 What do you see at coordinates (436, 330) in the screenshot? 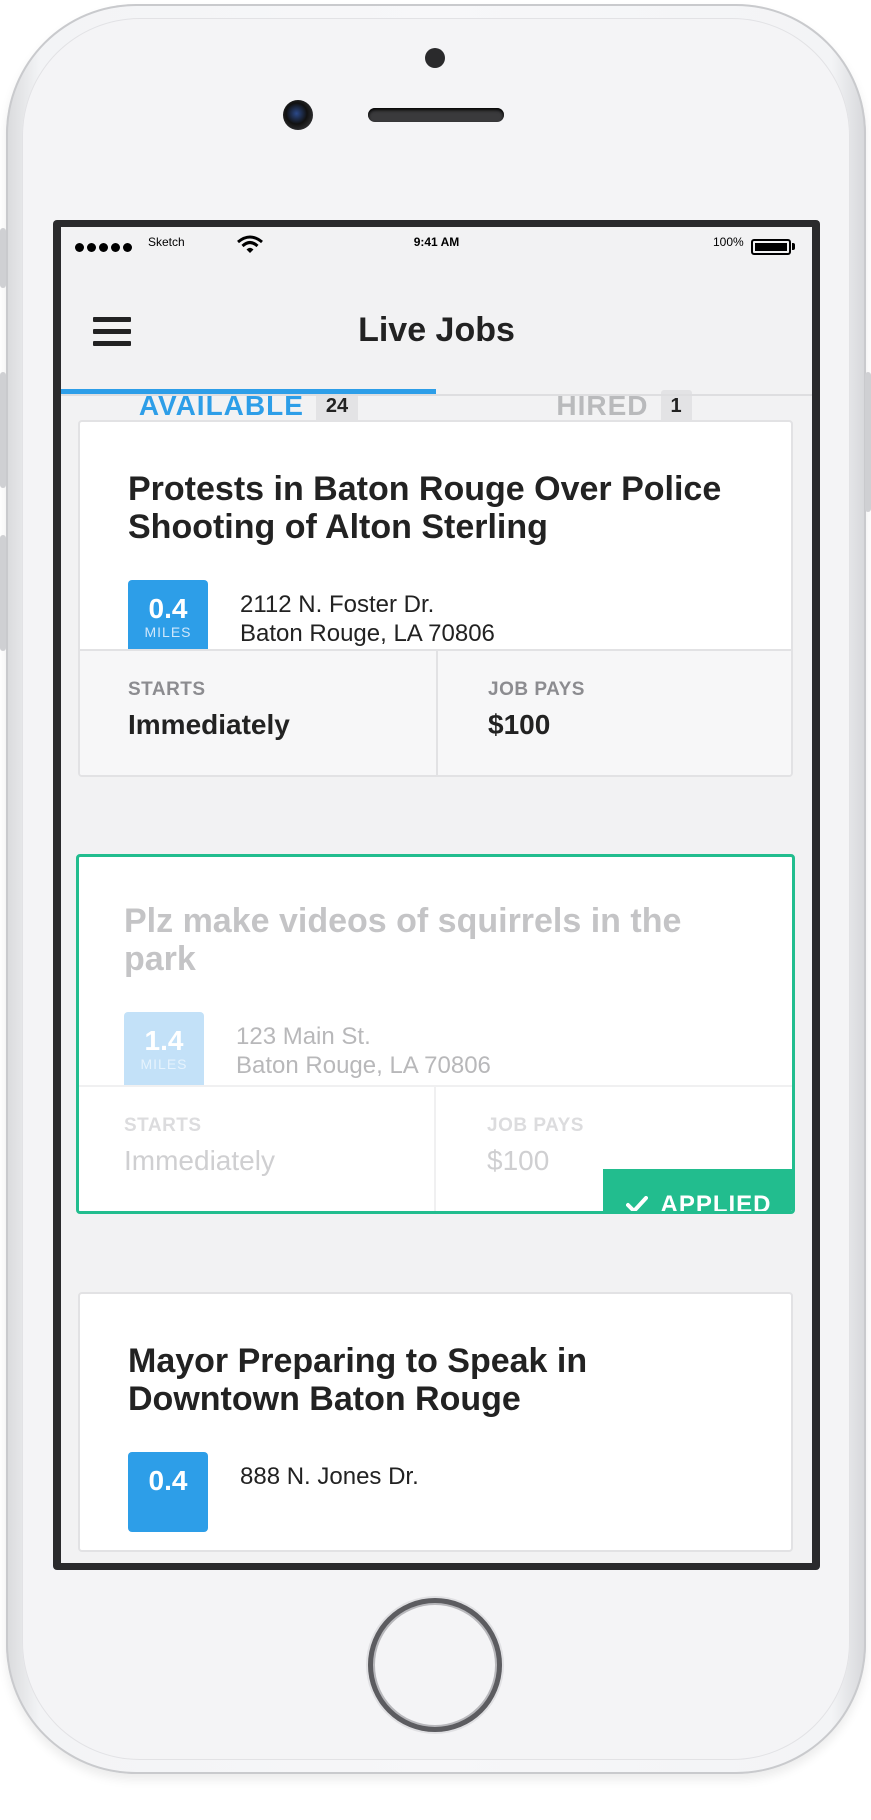
I see `page-title: Live Jobs` at bounding box center [436, 330].